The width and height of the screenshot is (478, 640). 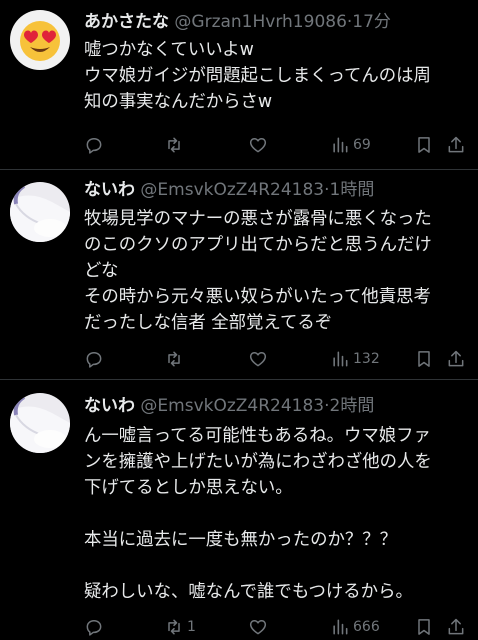 What do you see at coordinates (371, 22) in the screenshot?
I see `timestamp: 17分` at bounding box center [371, 22].